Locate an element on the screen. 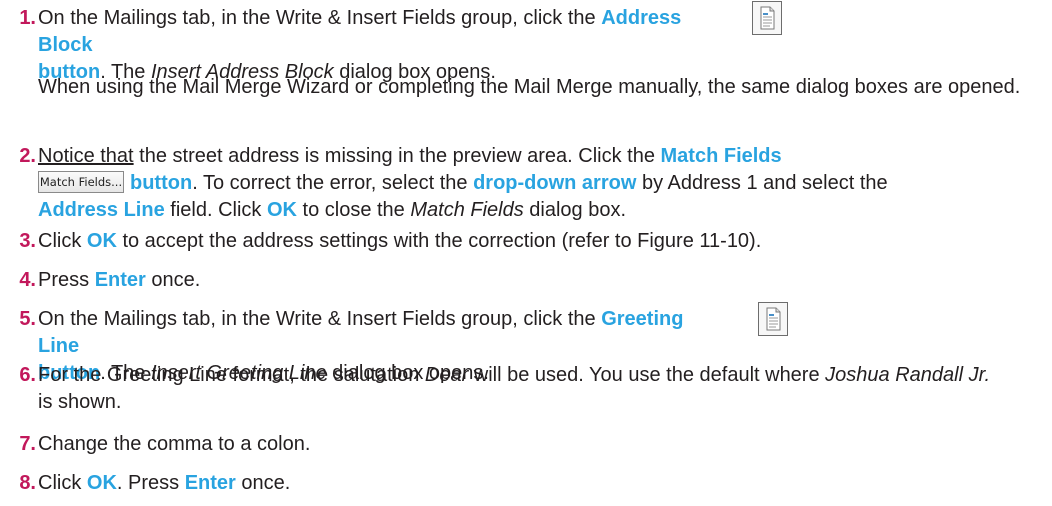 This screenshot has height=506, width=1052. step-text: Press Enter once. is located at coordinates (119, 280).